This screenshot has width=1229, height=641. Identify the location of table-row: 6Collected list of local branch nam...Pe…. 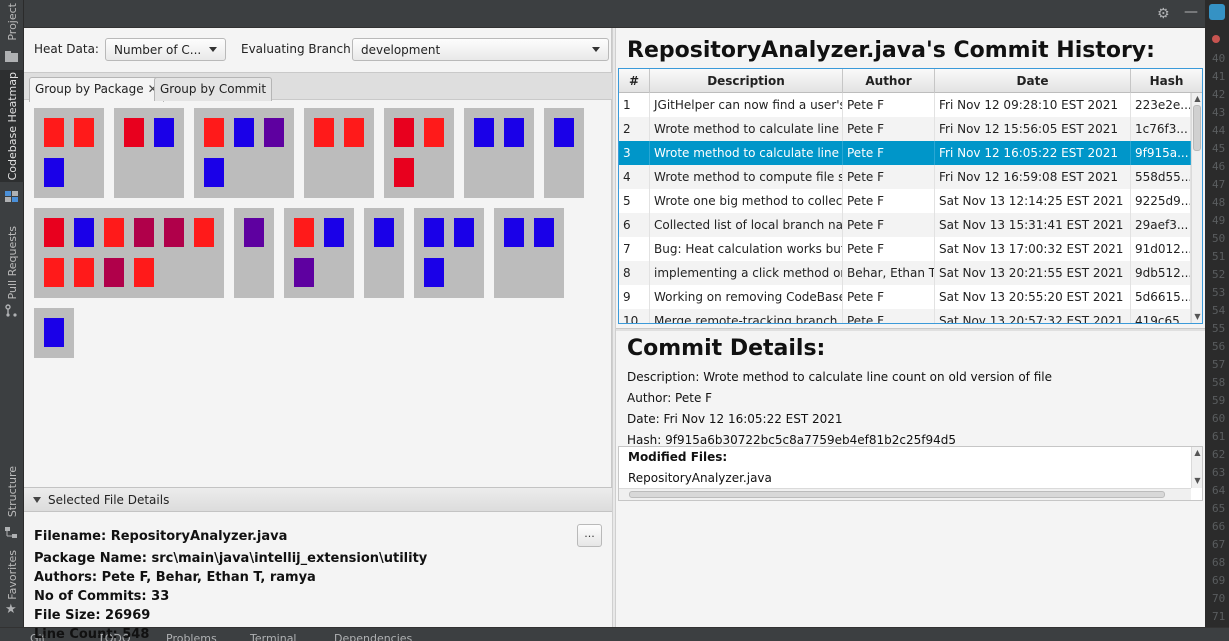
(905, 225).